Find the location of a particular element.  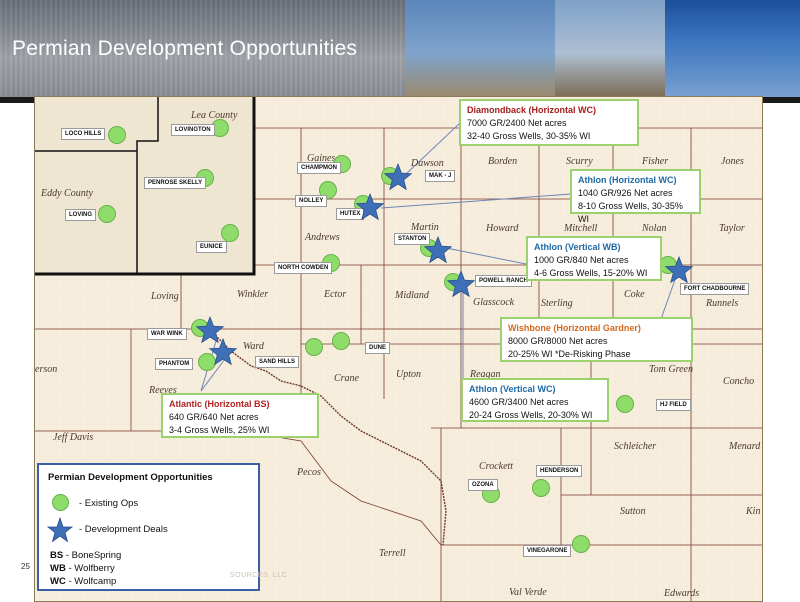

callout-title: Wishbone (Horizontal Gardner) is located at coordinates (574, 328).